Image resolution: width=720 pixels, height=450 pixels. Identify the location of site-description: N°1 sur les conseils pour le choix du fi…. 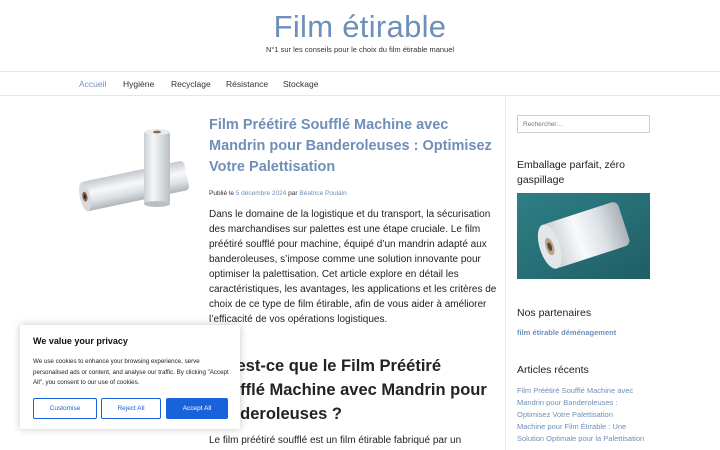
(360, 49).